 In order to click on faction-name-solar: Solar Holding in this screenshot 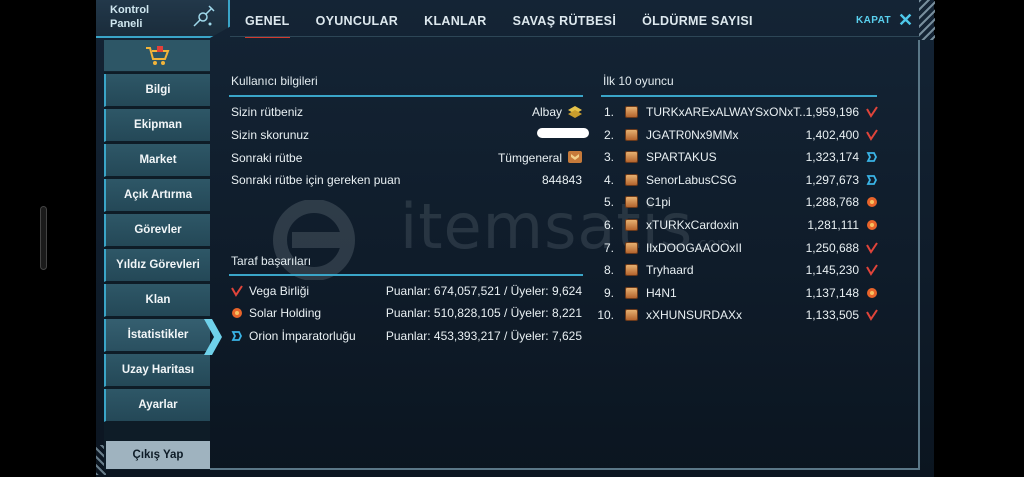, I will do `click(285, 313)`.